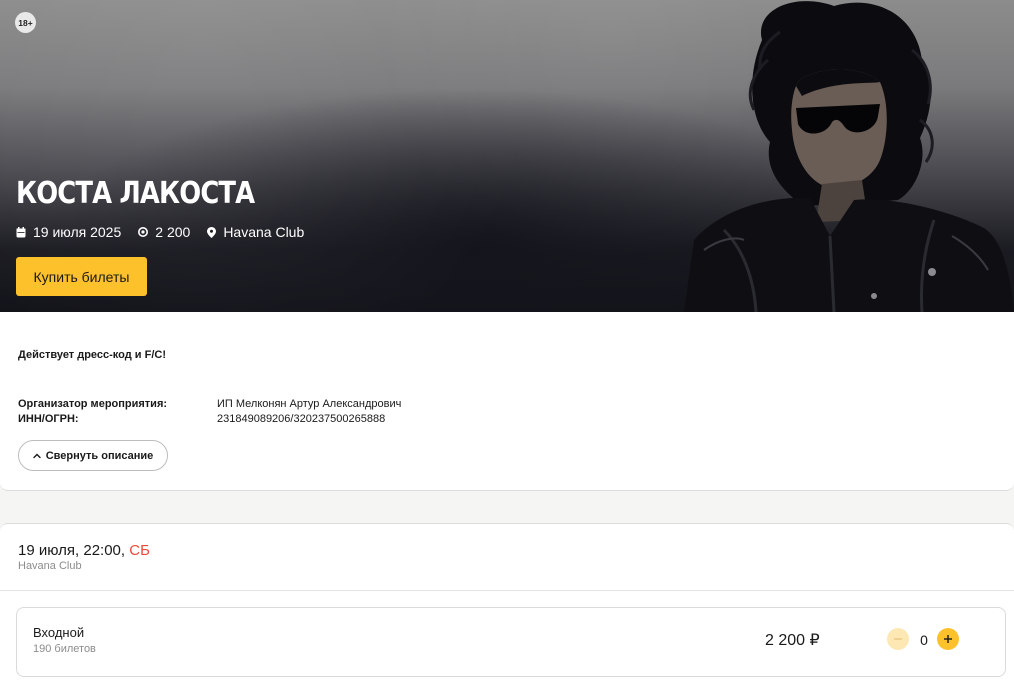 The height and width of the screenshot is (683, 1014). Describe the element at coordinates (59, 632) in the screenshot. I see `ticket-type-name: Входной` at that location.